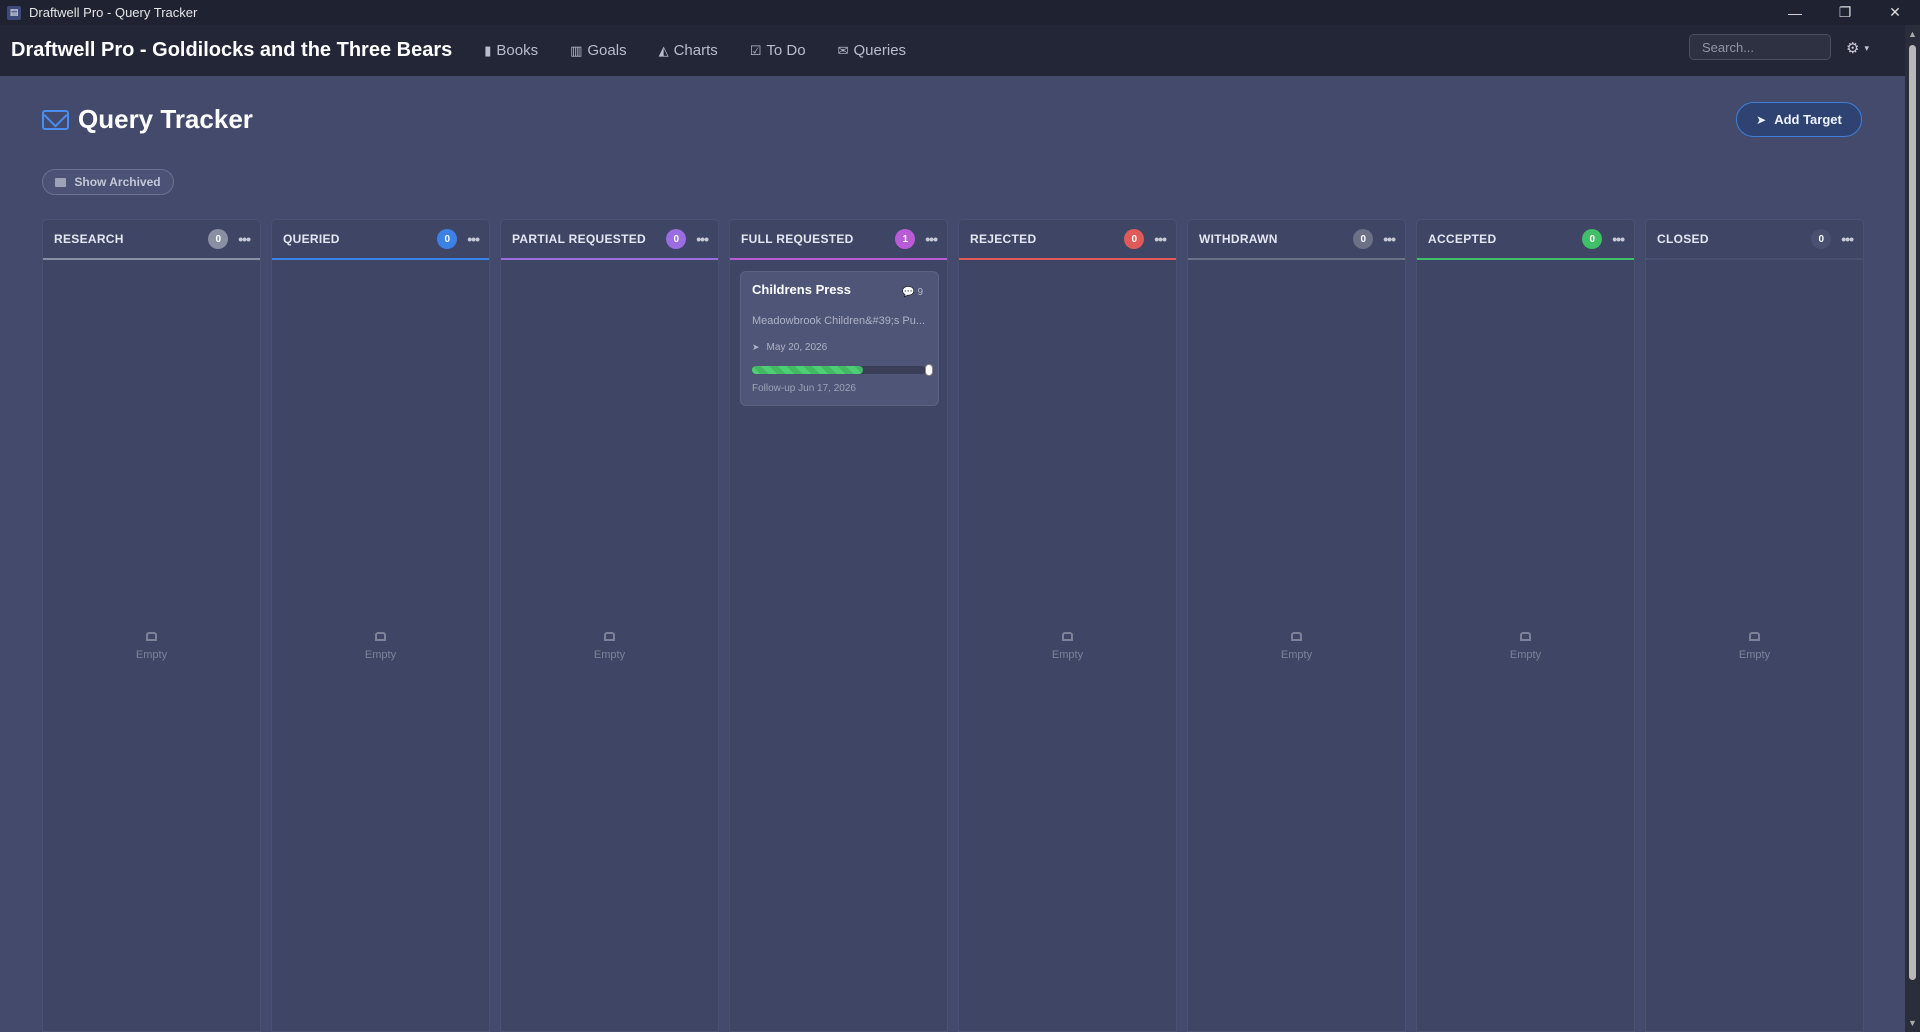  Describe the element at coordinates (688, 50) in the screenshot. I see `nav-charts: ◭ Charts` at that location.